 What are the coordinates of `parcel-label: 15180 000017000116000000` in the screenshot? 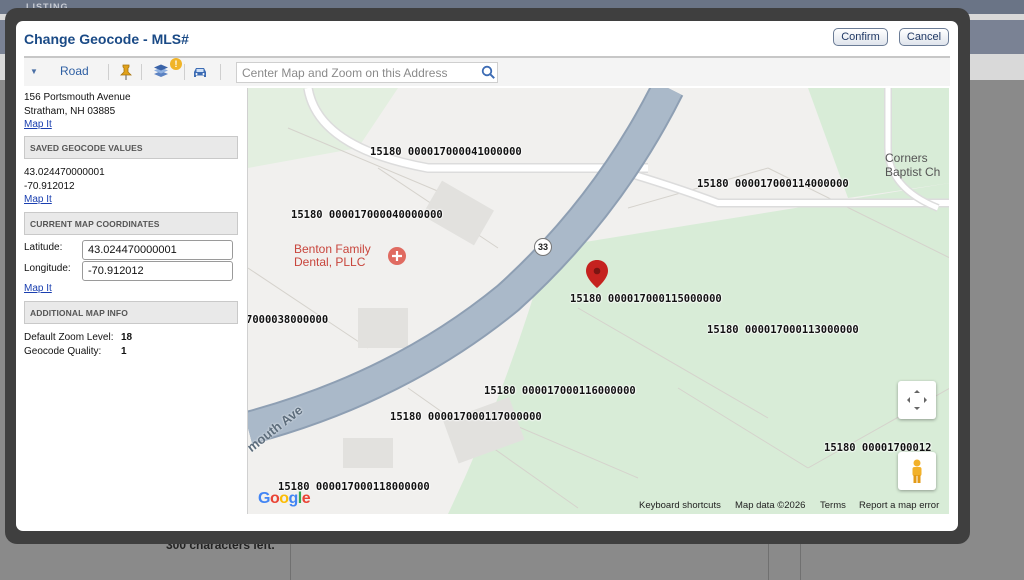 It's located at (560, 391).